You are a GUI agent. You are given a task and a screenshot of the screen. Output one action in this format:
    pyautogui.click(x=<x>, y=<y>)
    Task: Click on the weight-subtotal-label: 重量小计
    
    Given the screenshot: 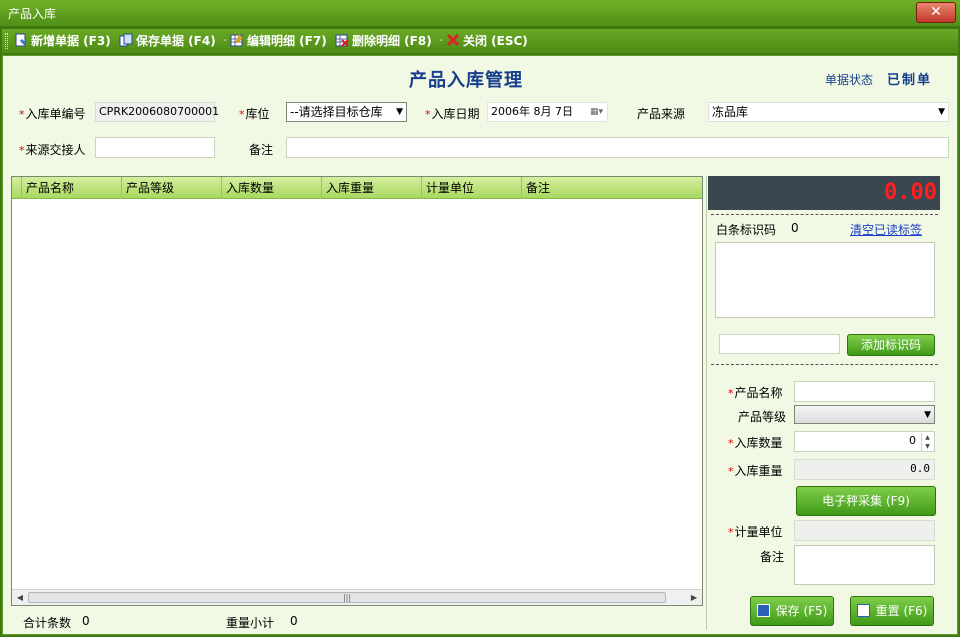 What is the action you would take?
    pyautogui.click(x=250, y=623)
    